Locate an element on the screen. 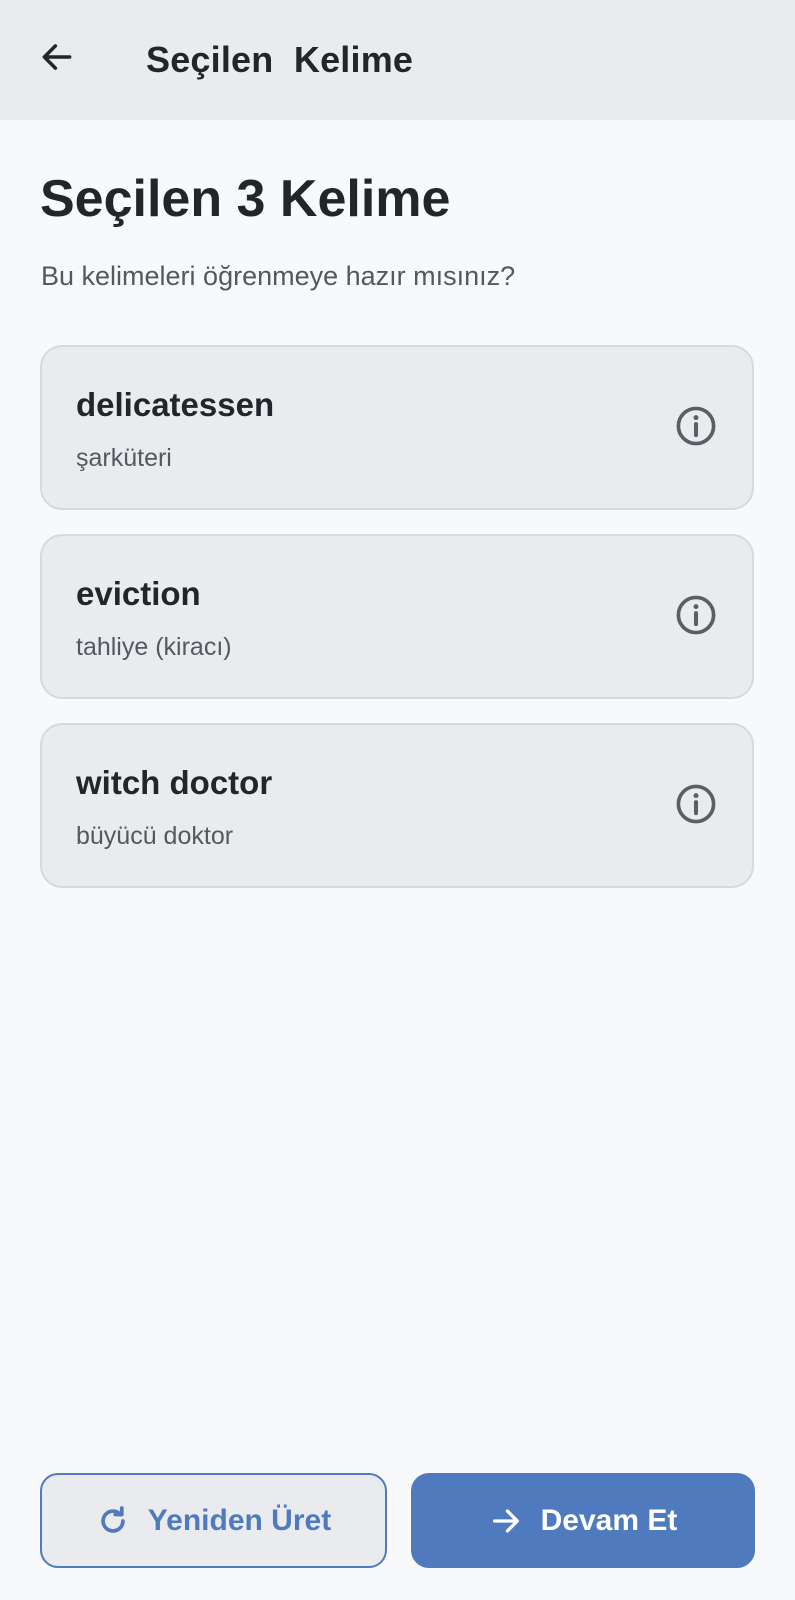 This screenshot has width=795, height=1600. continue-button-label: Devam Et is located at coordinates (609, 1520).